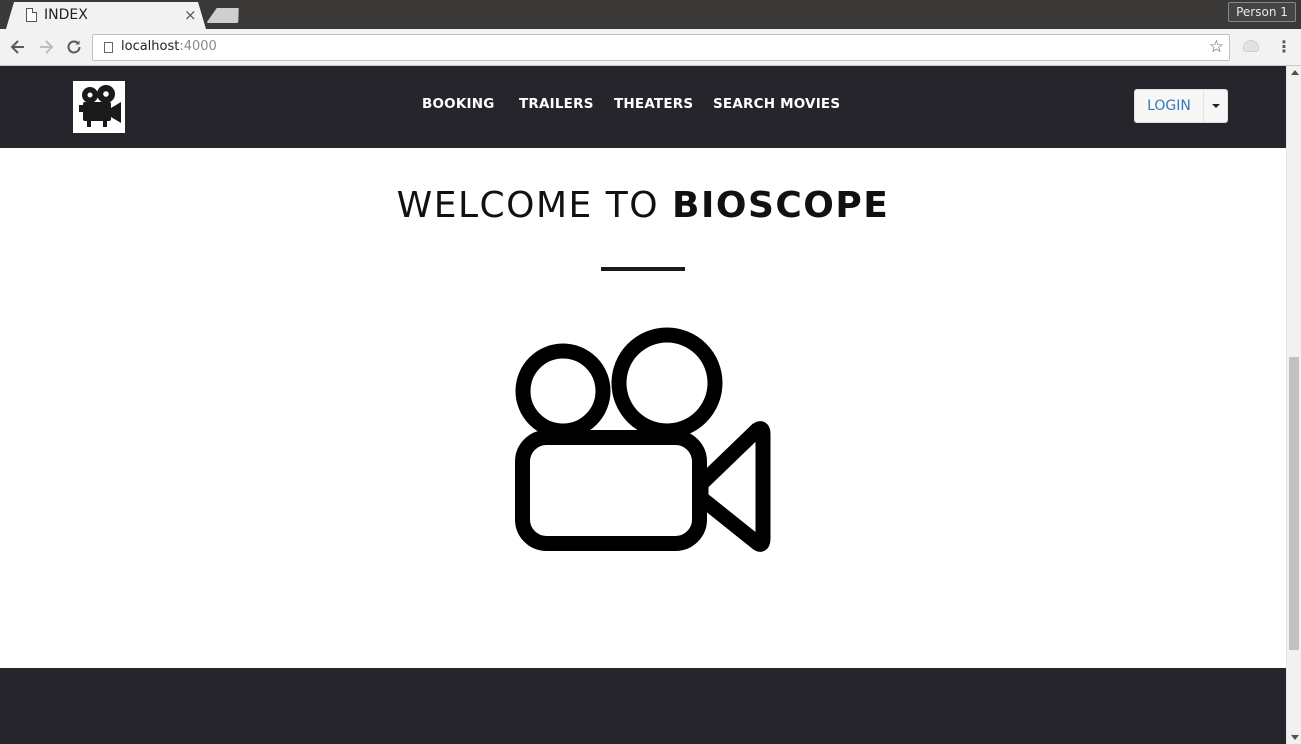 The image size is (1301, 744). I want to click on chevron-down-icon, so click(1216, 106).